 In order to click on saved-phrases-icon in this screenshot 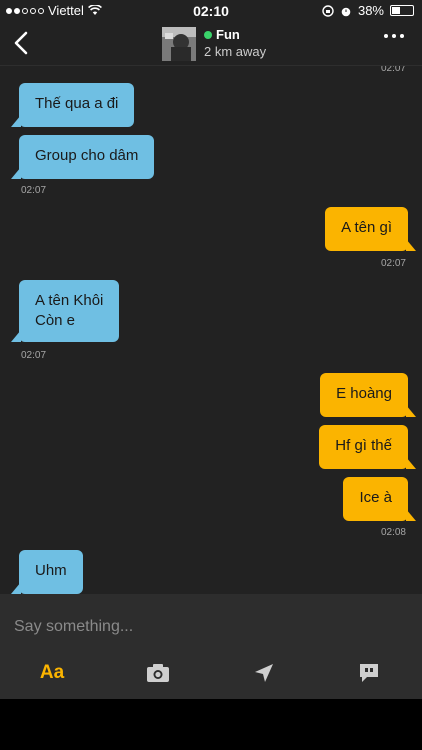, I will do `click(369, 673)`.